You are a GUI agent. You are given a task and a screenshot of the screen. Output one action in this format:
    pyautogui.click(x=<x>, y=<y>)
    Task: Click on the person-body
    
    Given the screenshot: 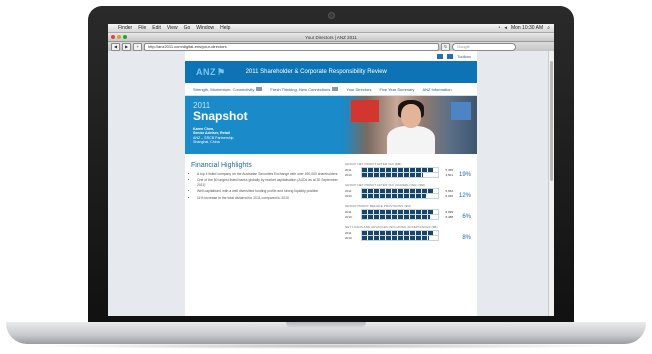 What is the action you would take?
    pyautogui.click(x=411, y=140)
    